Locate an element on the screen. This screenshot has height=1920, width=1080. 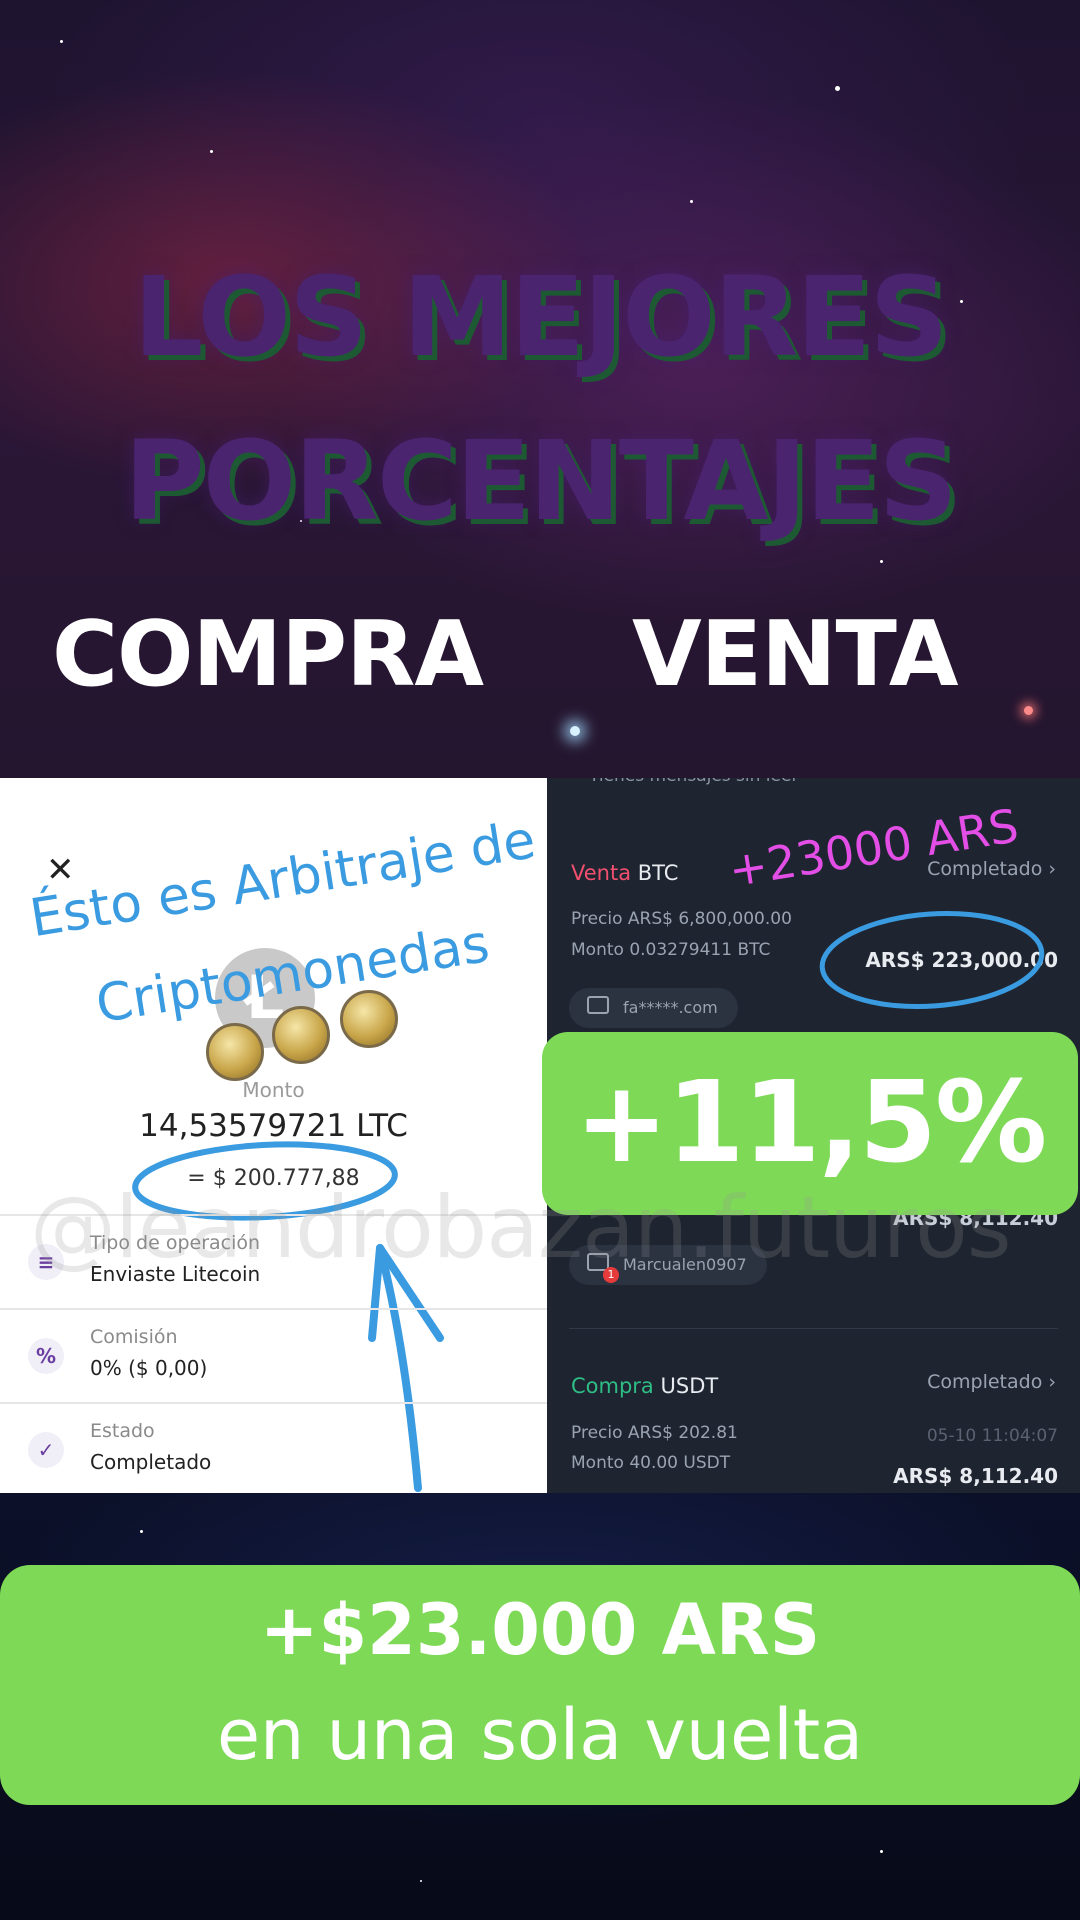
sell-column-label: VENTA is located at coordinates (795, 654).